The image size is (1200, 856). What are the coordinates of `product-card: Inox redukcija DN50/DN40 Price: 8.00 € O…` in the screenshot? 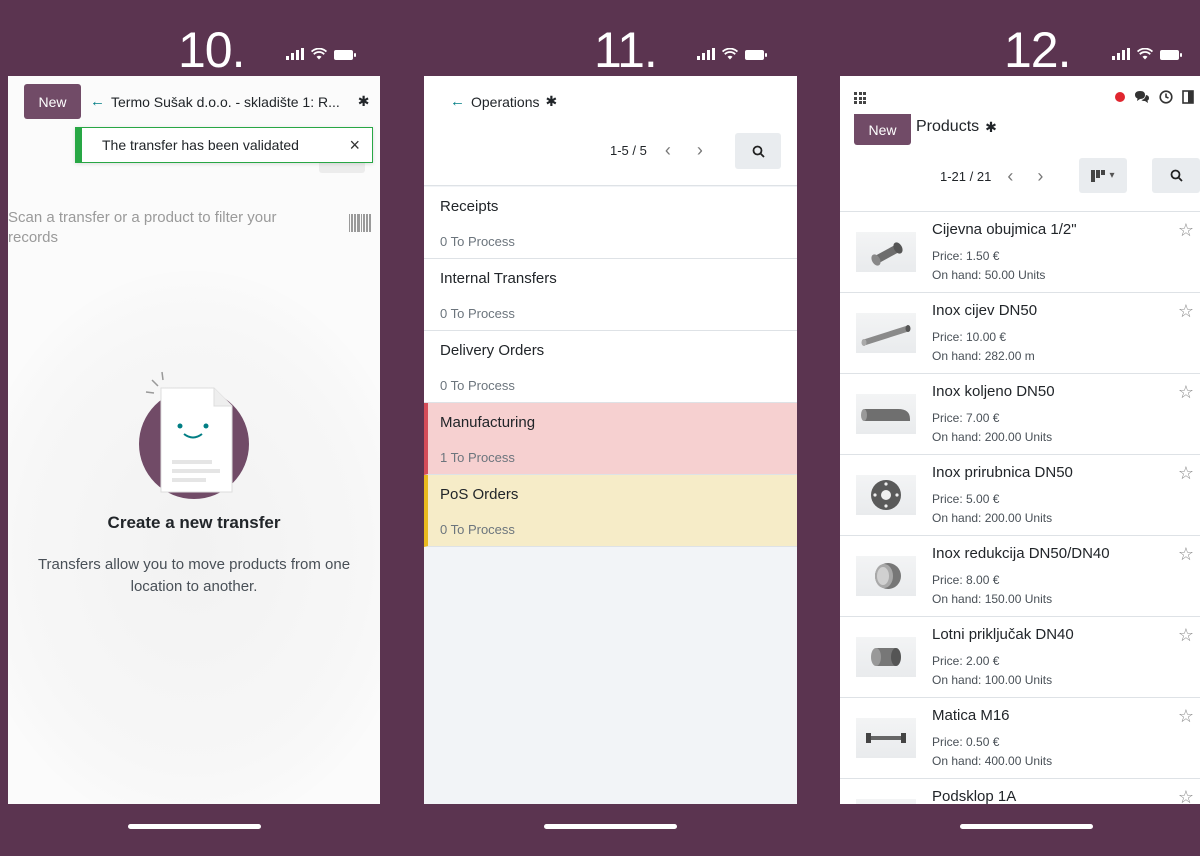 It's located at (1020, 576).